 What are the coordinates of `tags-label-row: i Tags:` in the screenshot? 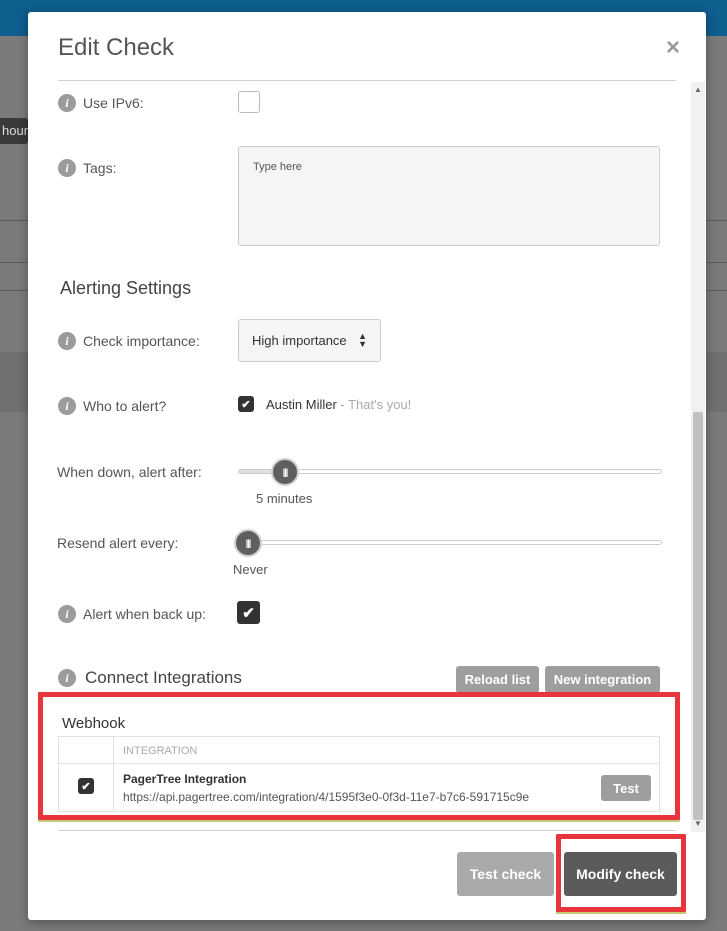 It's located at (87, 168).